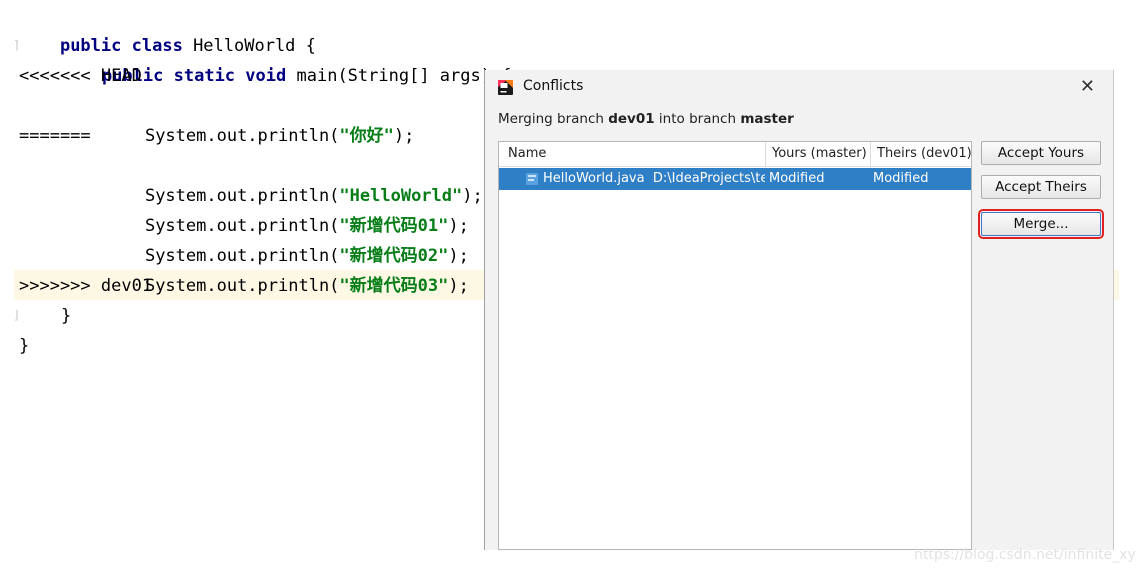 The image size is (1139, 574). I want to click on row-yours-cell: Modified, so click(797, 178).